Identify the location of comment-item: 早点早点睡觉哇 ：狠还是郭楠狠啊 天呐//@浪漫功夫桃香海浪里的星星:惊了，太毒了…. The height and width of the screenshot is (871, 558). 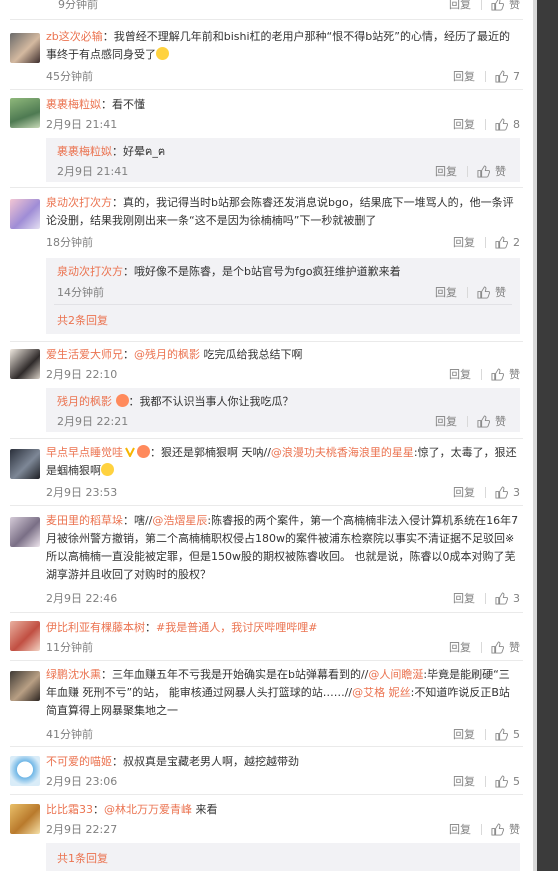
(266, 474).